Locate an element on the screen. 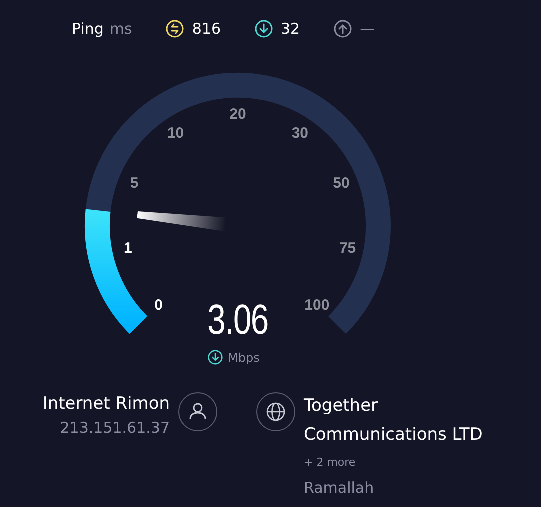  provider-name: Internet Rimon is located at coordinates (106, 404).